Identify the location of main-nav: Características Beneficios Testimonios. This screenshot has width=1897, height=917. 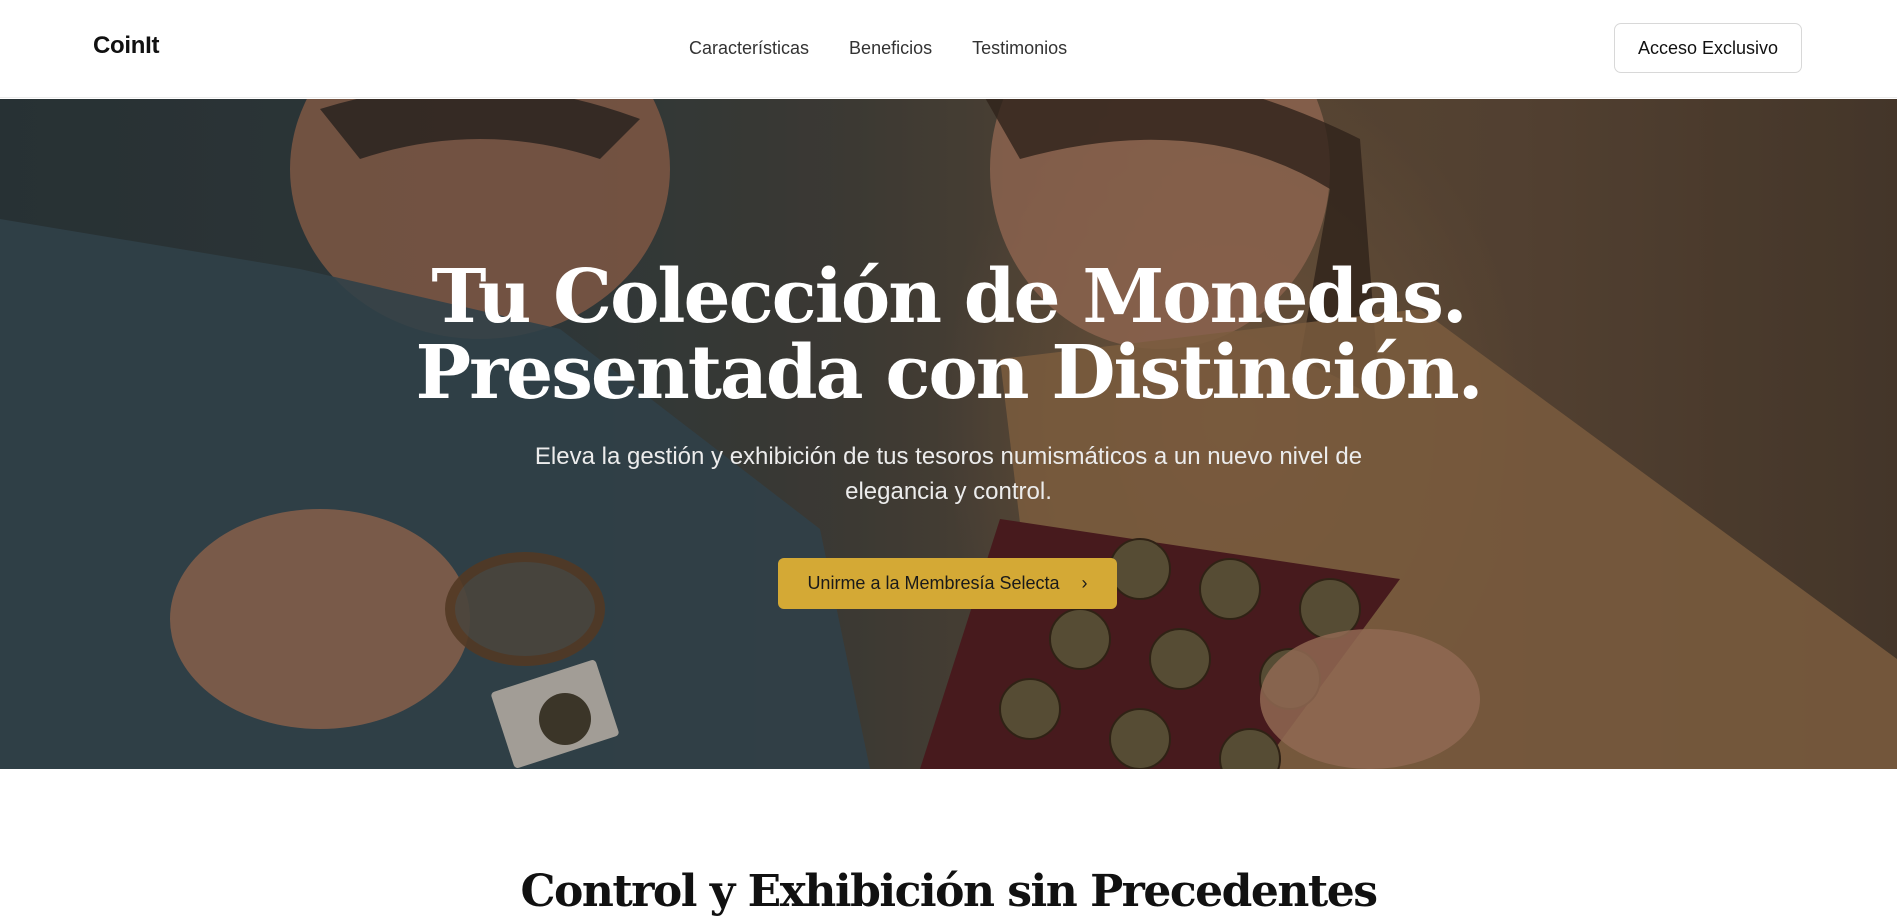
(878, 48).